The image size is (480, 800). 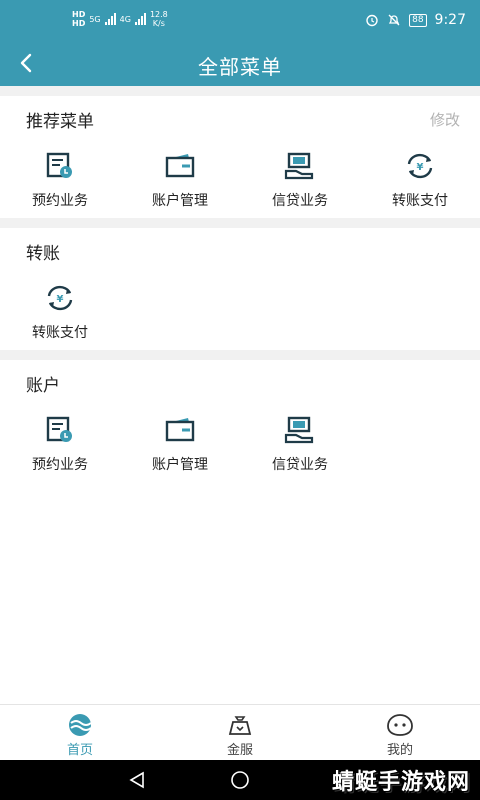 I want to click on sim-labels: HD HD, so click(x=78, y=19).